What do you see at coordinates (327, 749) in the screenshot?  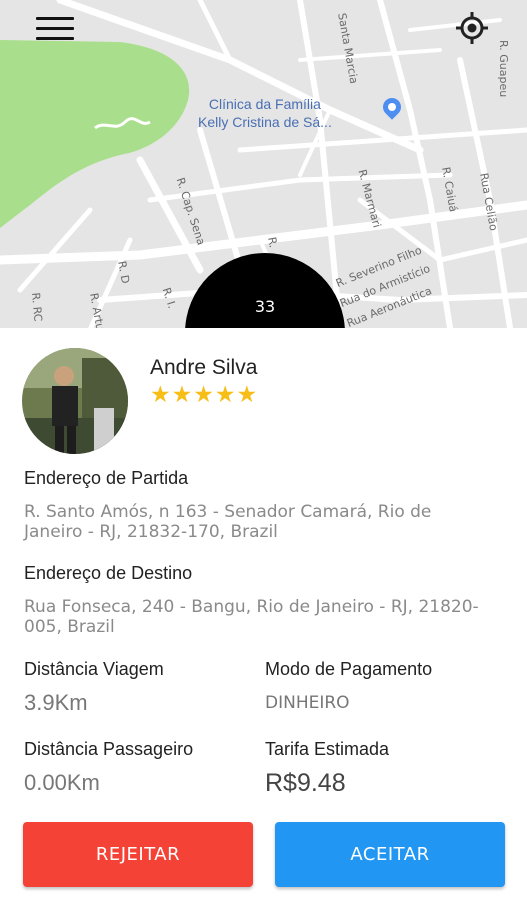 I see `estimated-fare-label: Tarifa Estimada` at bounding box center [327, 749].